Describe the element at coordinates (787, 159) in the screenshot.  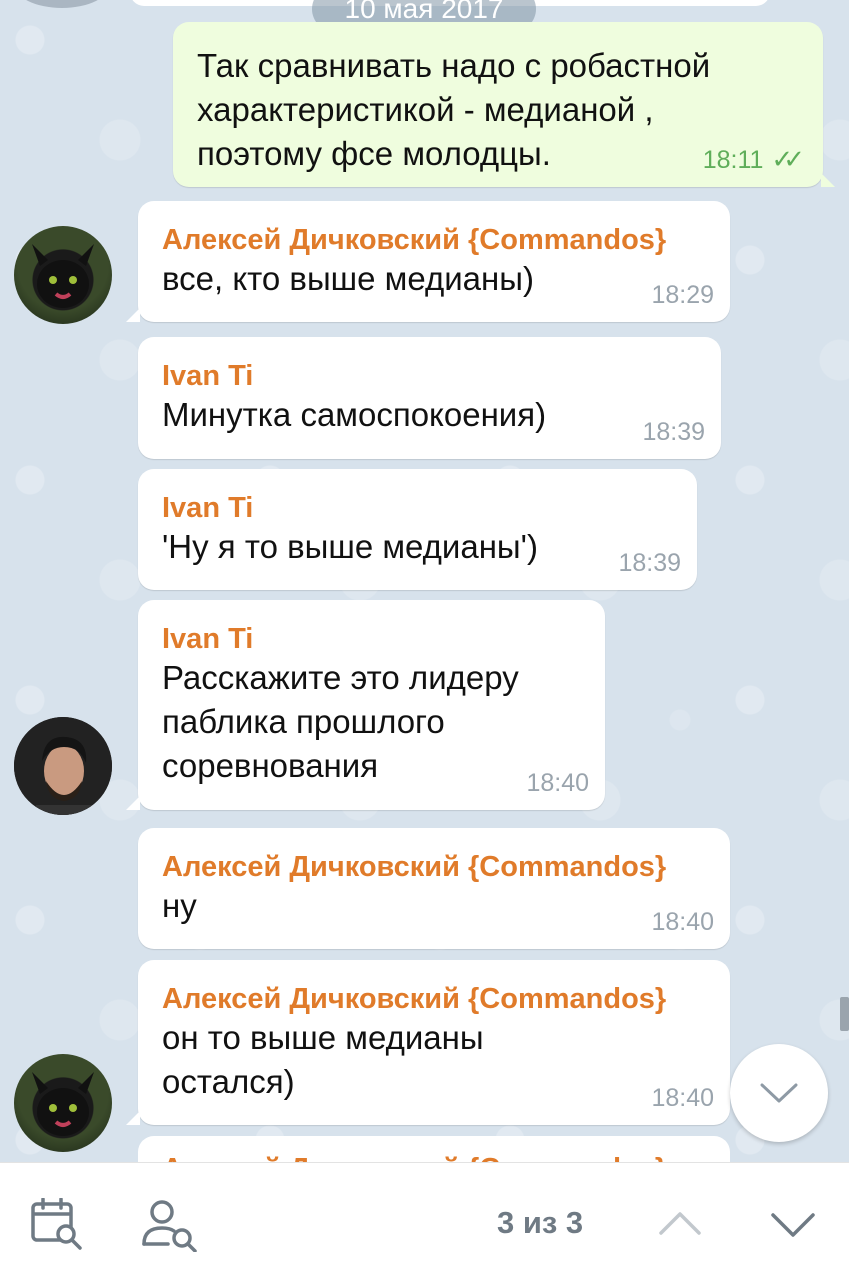
I see `read-checkmarks-icon: ✓✓` at that location.